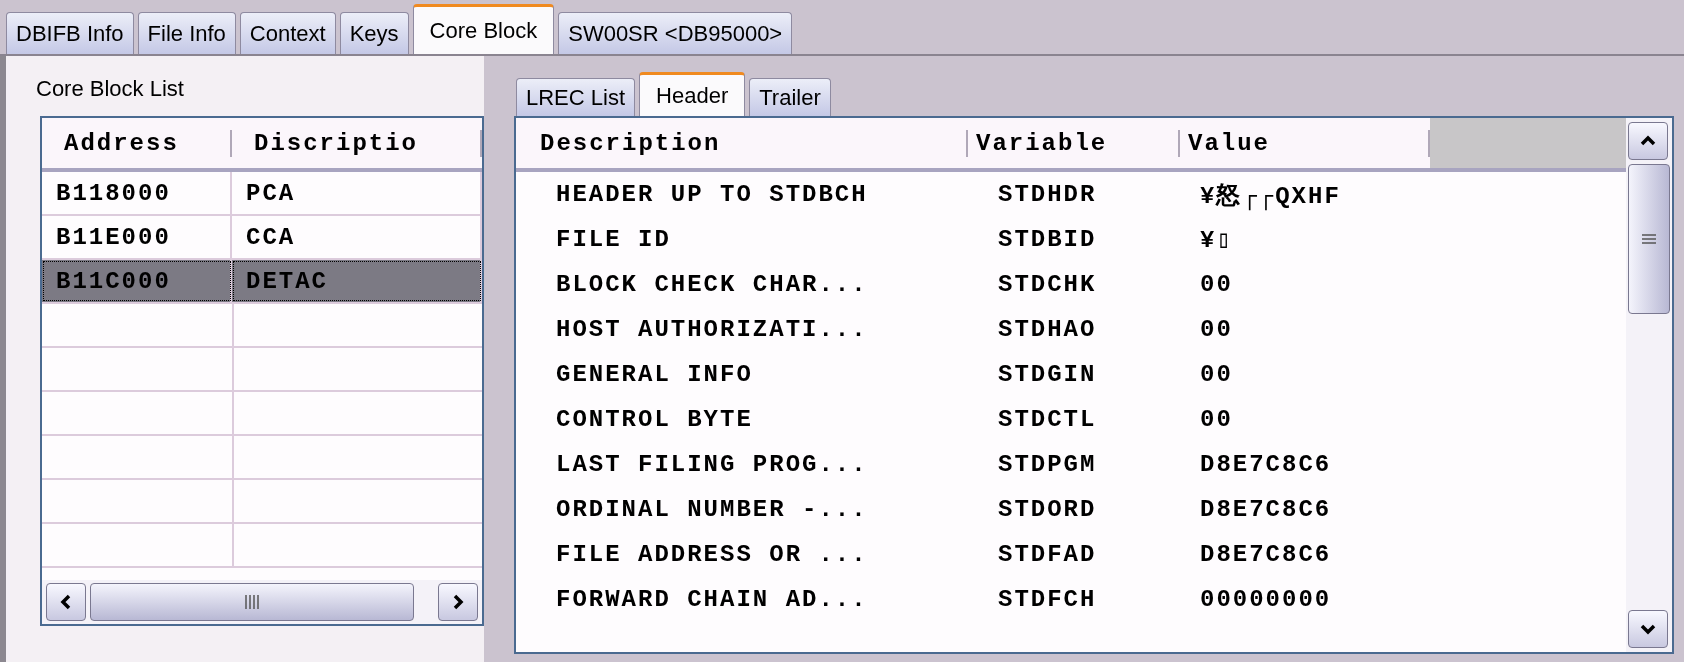 This screenshot has width=1684, height=662. Describe the element at coordinates (654, 374) in the screenshot. I see `table-cell: GENERAL INFO` at that location.